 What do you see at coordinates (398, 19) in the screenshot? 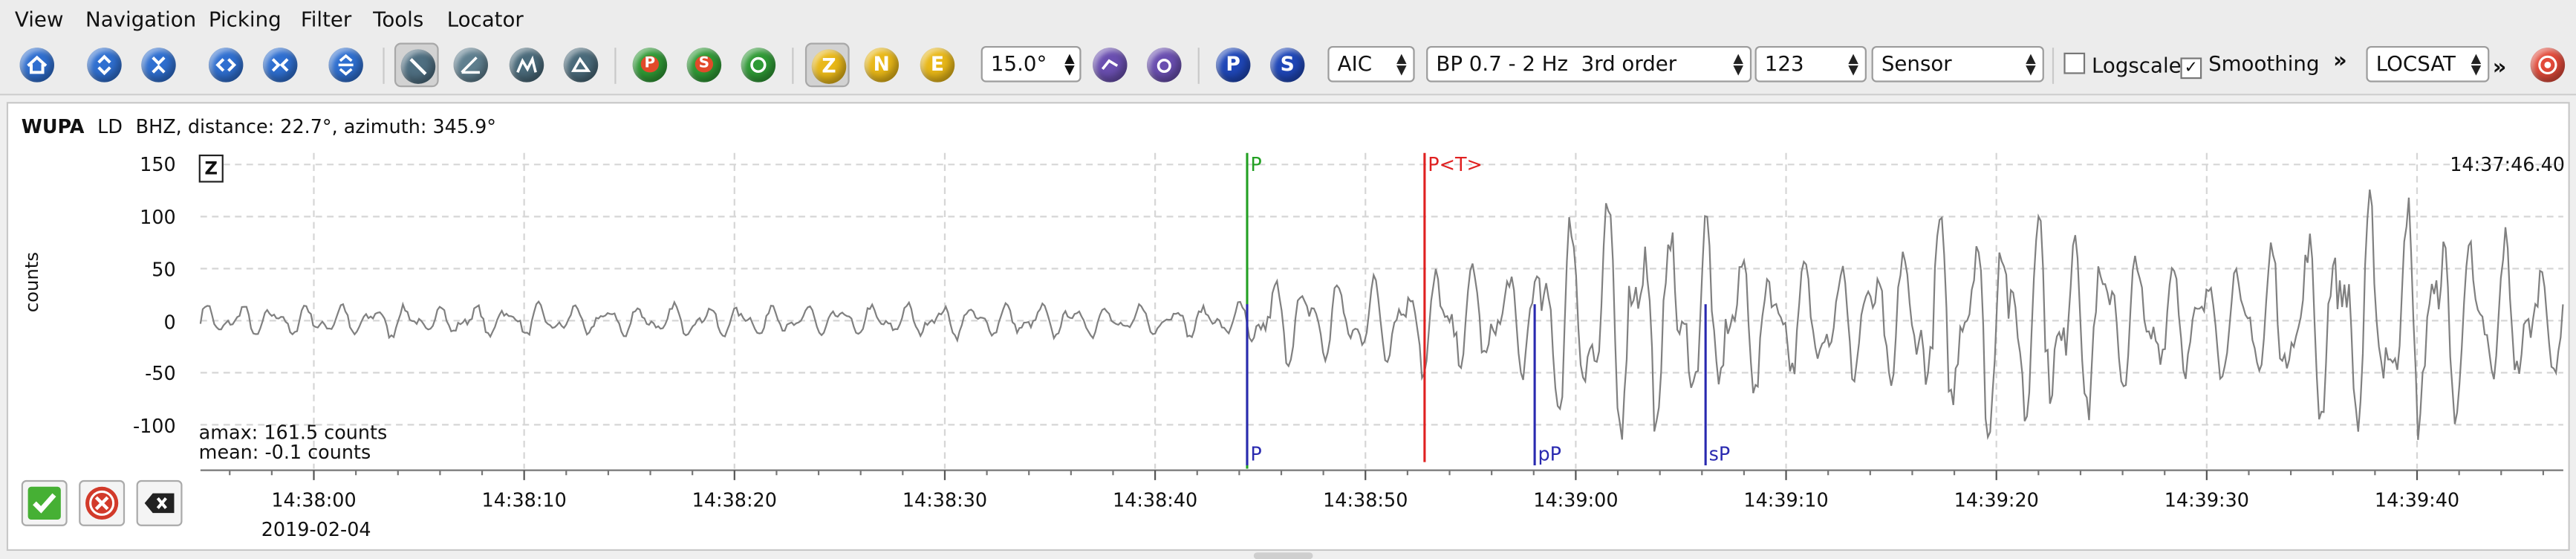
I see `menu-tools: Tools` at bounding box center [398, 19].